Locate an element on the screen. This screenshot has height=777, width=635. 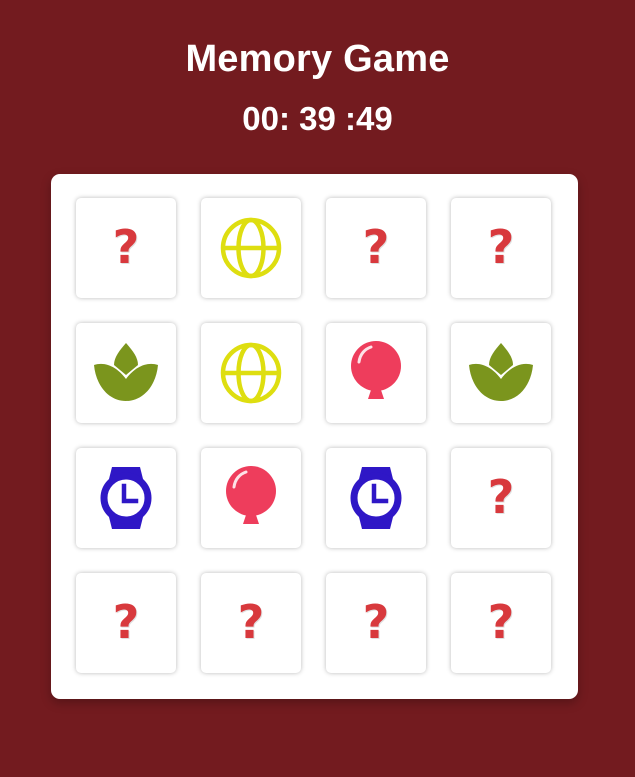
card-4: ? is located at coordinates (501, 248).